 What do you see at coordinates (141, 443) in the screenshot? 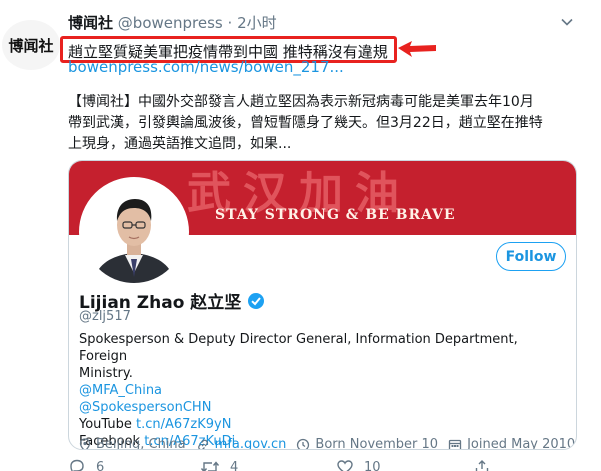
I see `location-text: Beijing, China` at bounding box center [141, 443].